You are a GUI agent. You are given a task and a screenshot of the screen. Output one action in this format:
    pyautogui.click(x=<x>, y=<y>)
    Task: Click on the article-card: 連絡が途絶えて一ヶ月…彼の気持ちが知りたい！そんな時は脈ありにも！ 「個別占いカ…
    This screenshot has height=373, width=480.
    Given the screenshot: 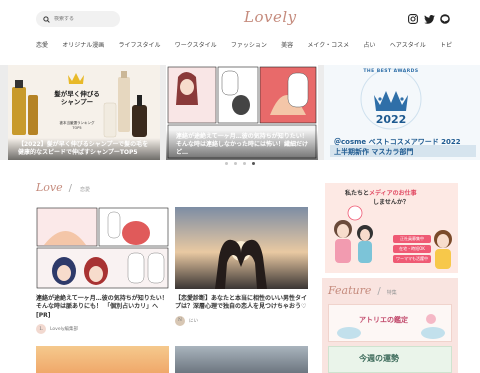 What is the action you would take?
    pyautogui.click(x=102, y=271)
    